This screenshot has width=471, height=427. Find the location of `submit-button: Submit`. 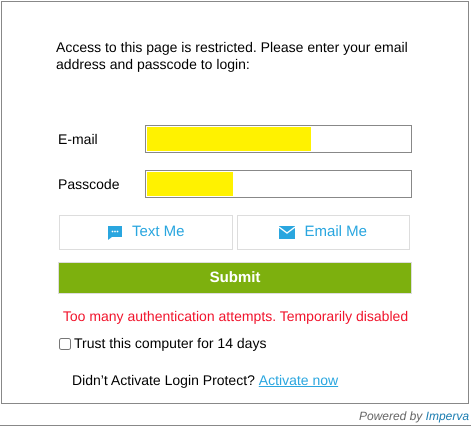

submit-button: Submit is located at coordinates (235, 278).